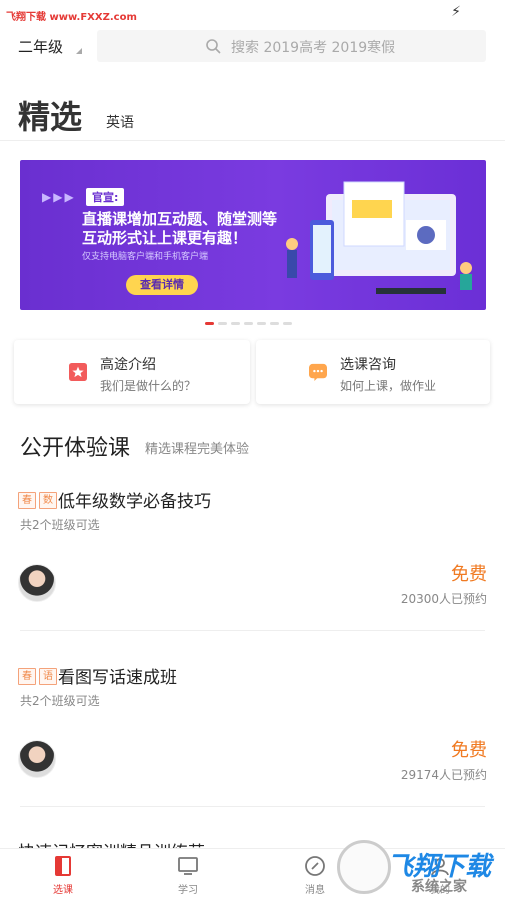 Image resolution: width=505 pixels, height=901 pixels. Describe the element at coordinates (105, 197) in the screenshot. I see `banner-tag: 官宣:` at that location.